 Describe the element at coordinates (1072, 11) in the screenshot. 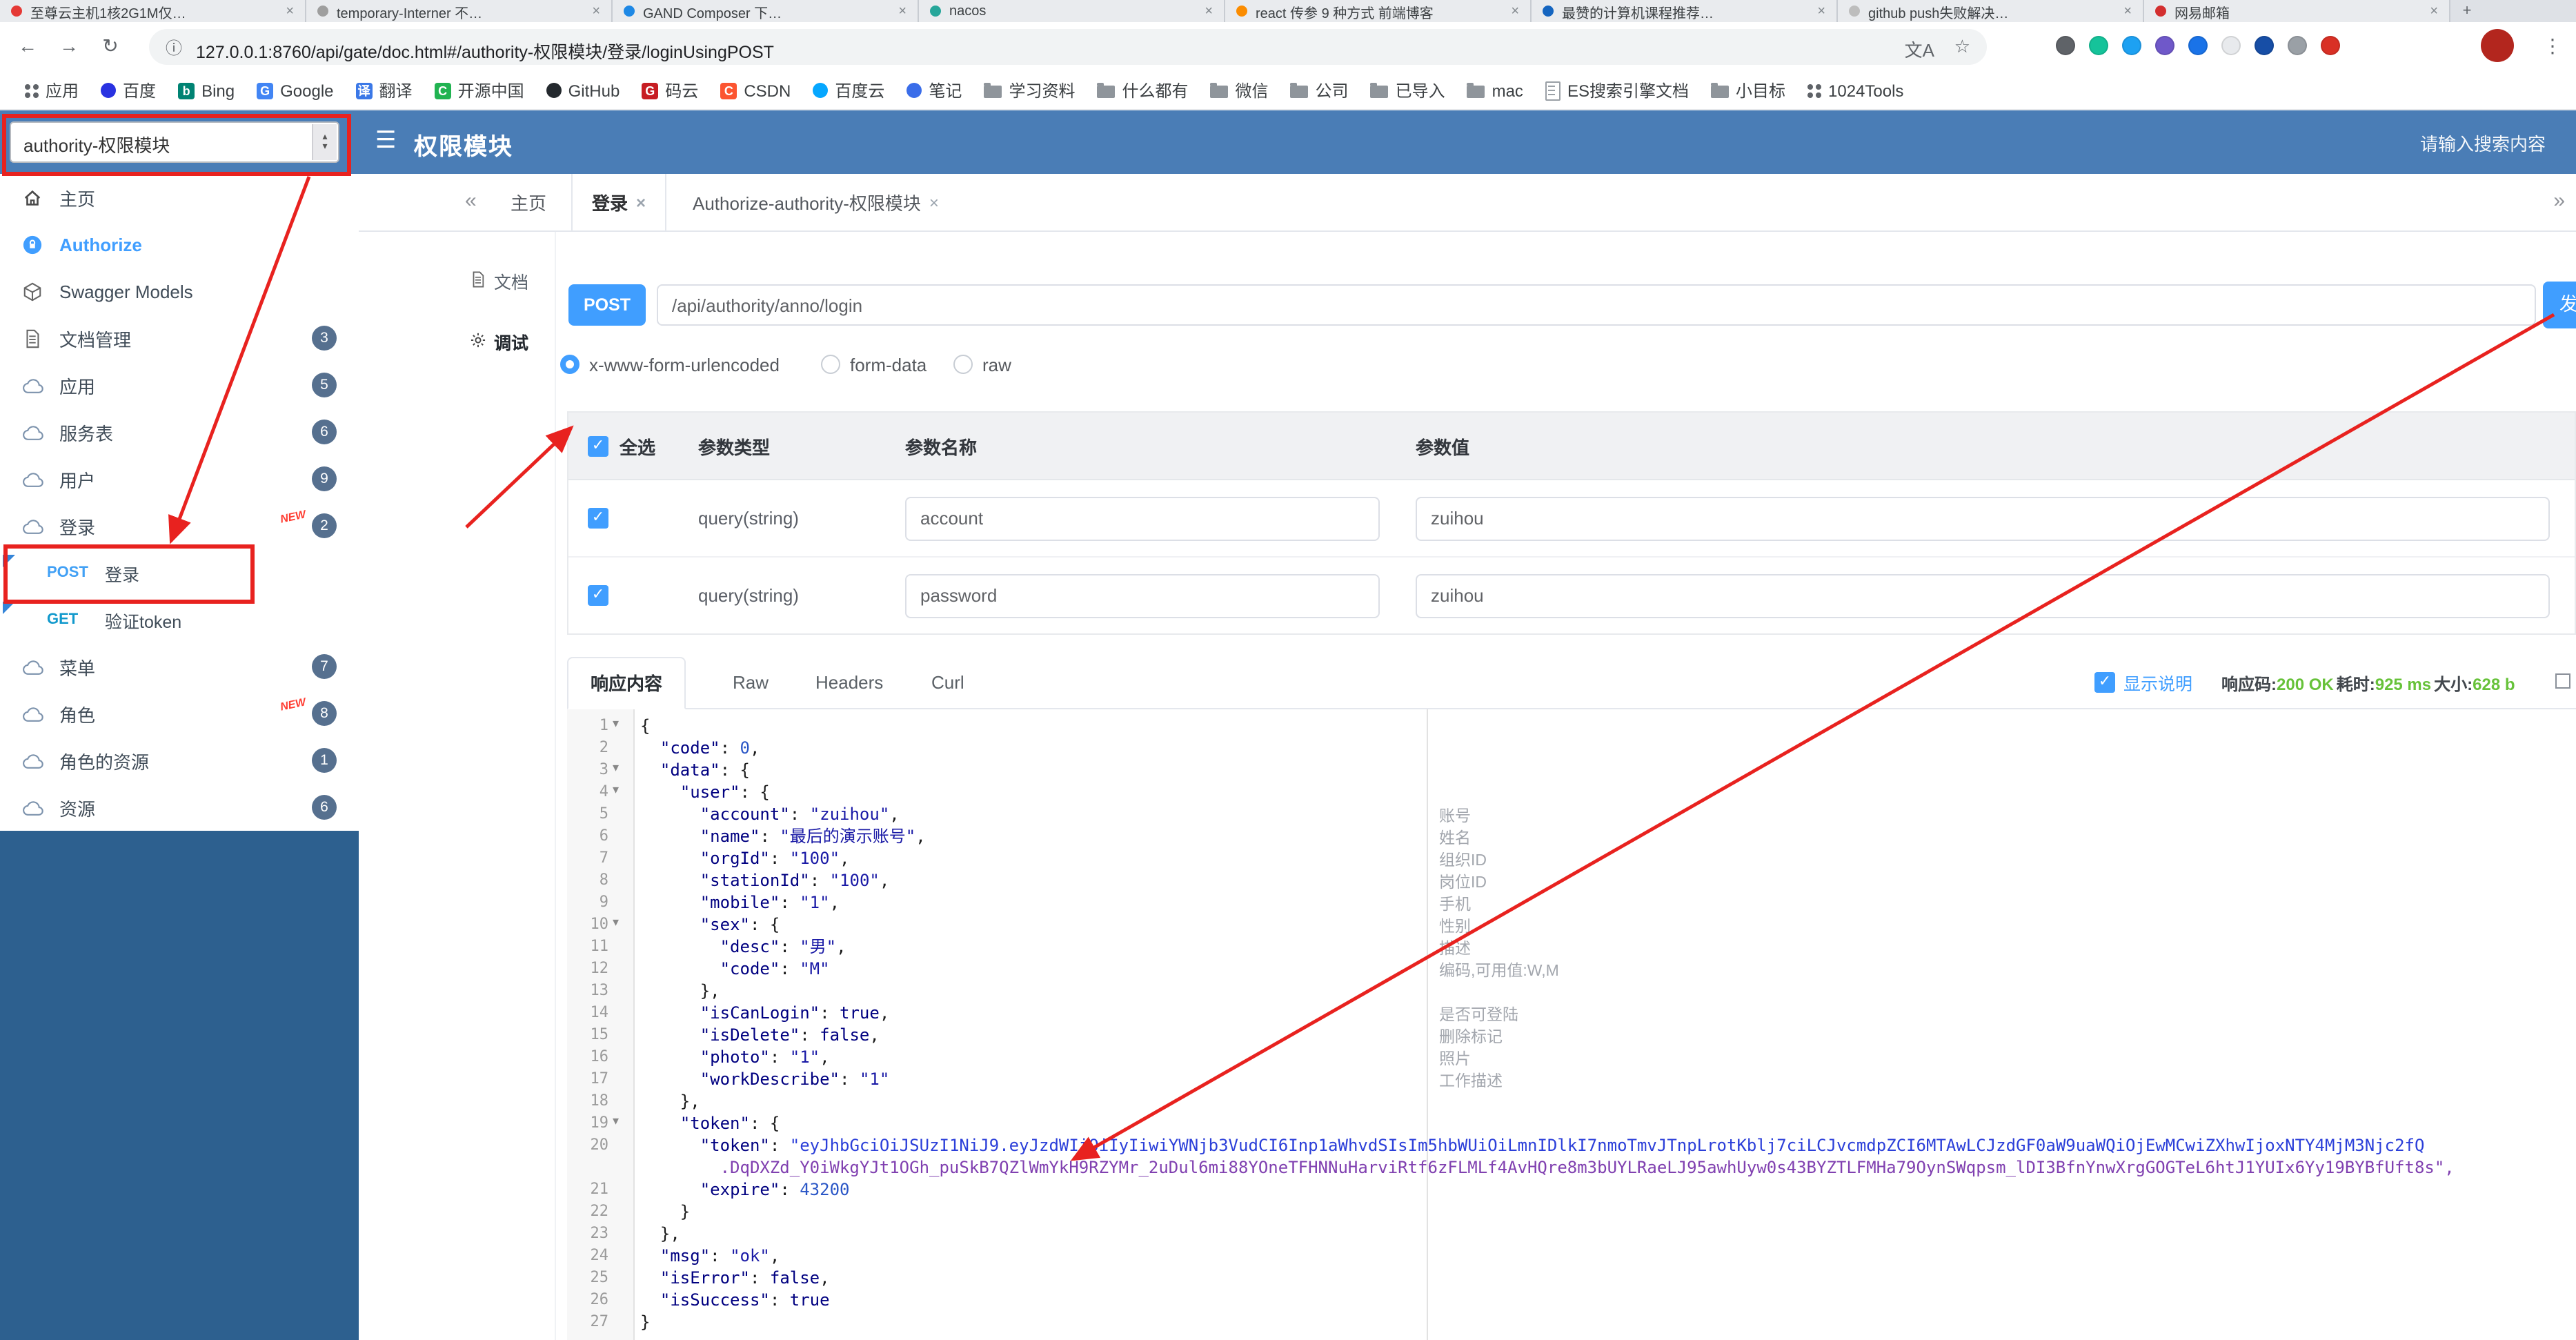

I see `browser-tab: nacos ×` at that location.